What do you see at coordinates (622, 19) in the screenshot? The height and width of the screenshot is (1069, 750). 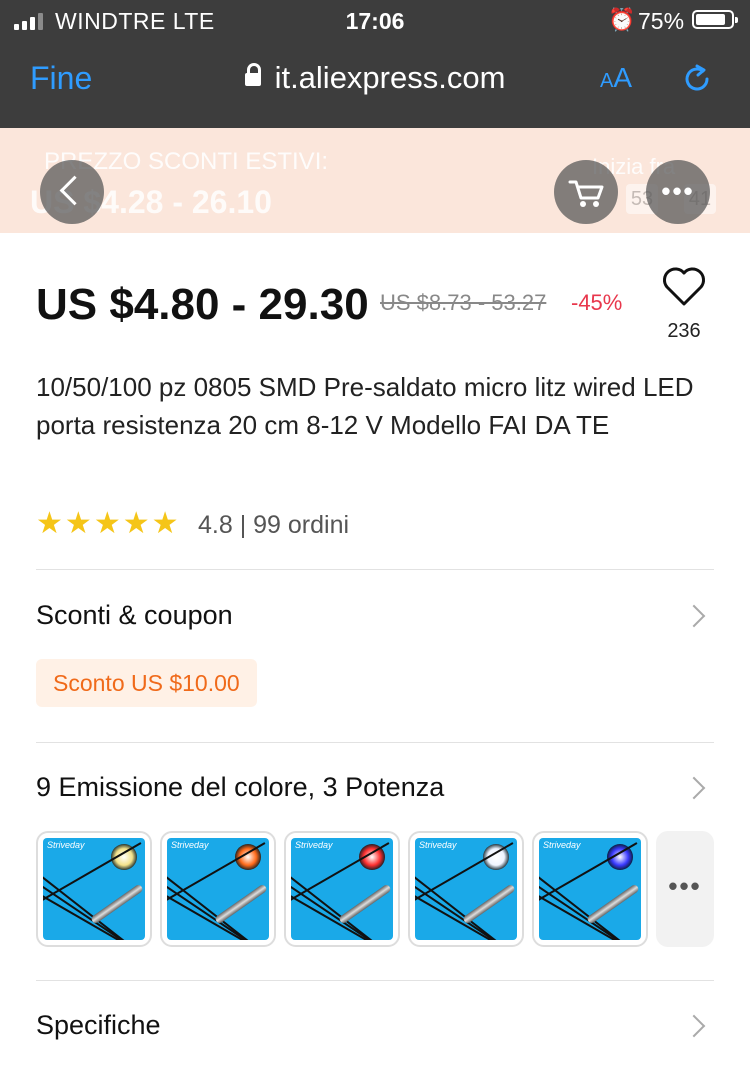 I see `alarm-icon: ⏰` at bounding box center [622, 19].